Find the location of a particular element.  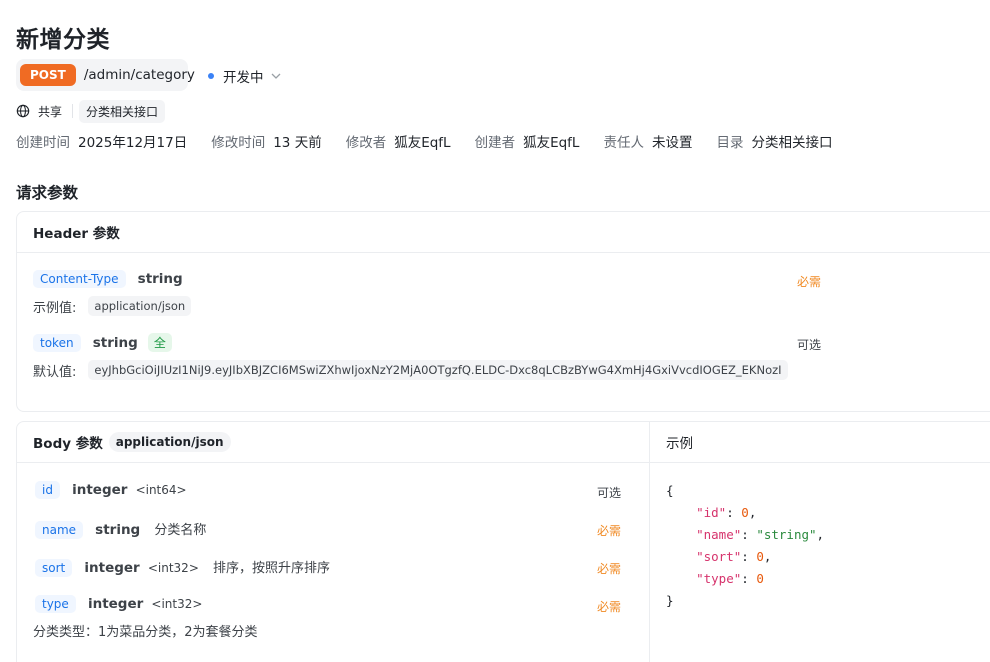

code-line: "id": 0, is located at coordinates (726, 512).